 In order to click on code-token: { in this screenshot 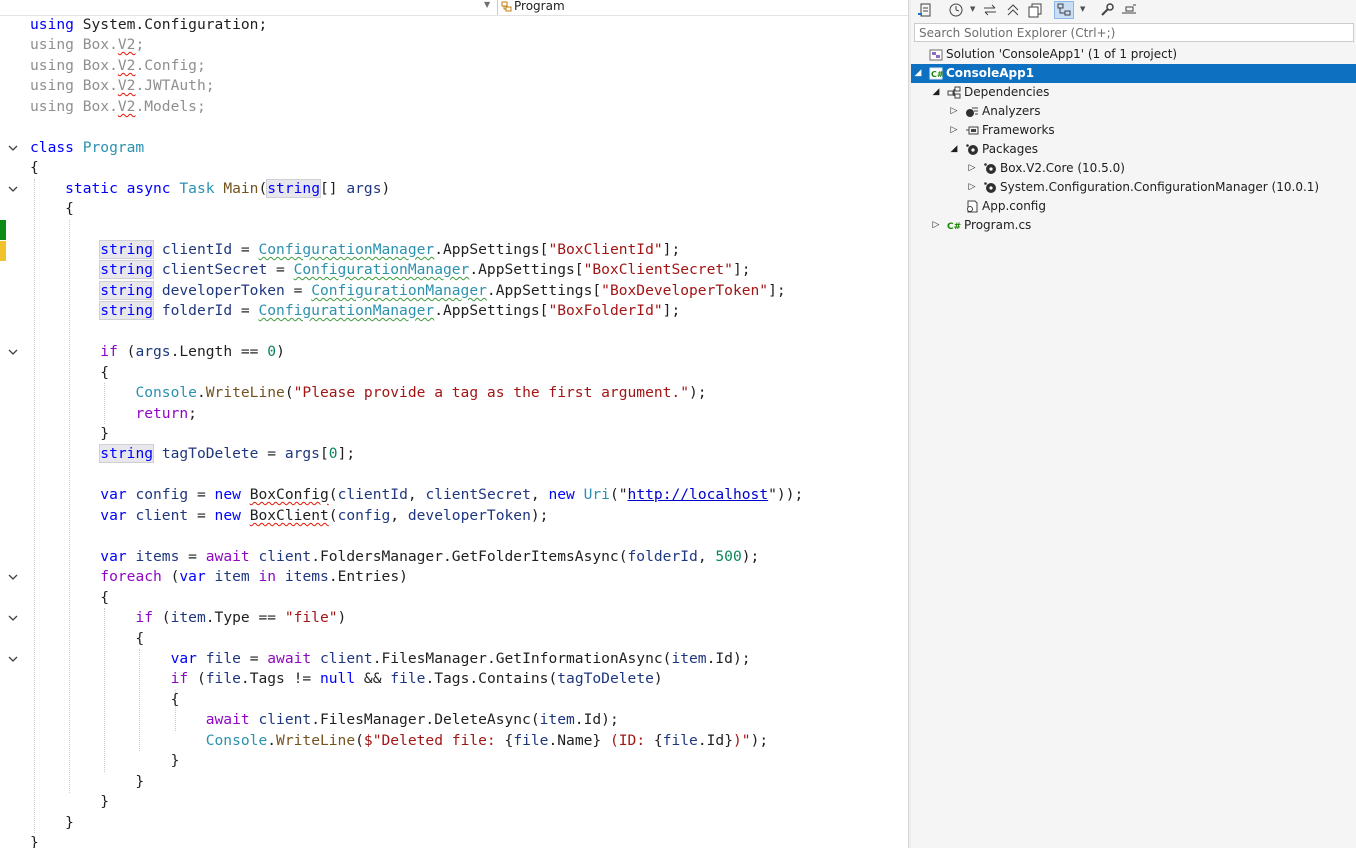, I will do `click(509, 740)`.